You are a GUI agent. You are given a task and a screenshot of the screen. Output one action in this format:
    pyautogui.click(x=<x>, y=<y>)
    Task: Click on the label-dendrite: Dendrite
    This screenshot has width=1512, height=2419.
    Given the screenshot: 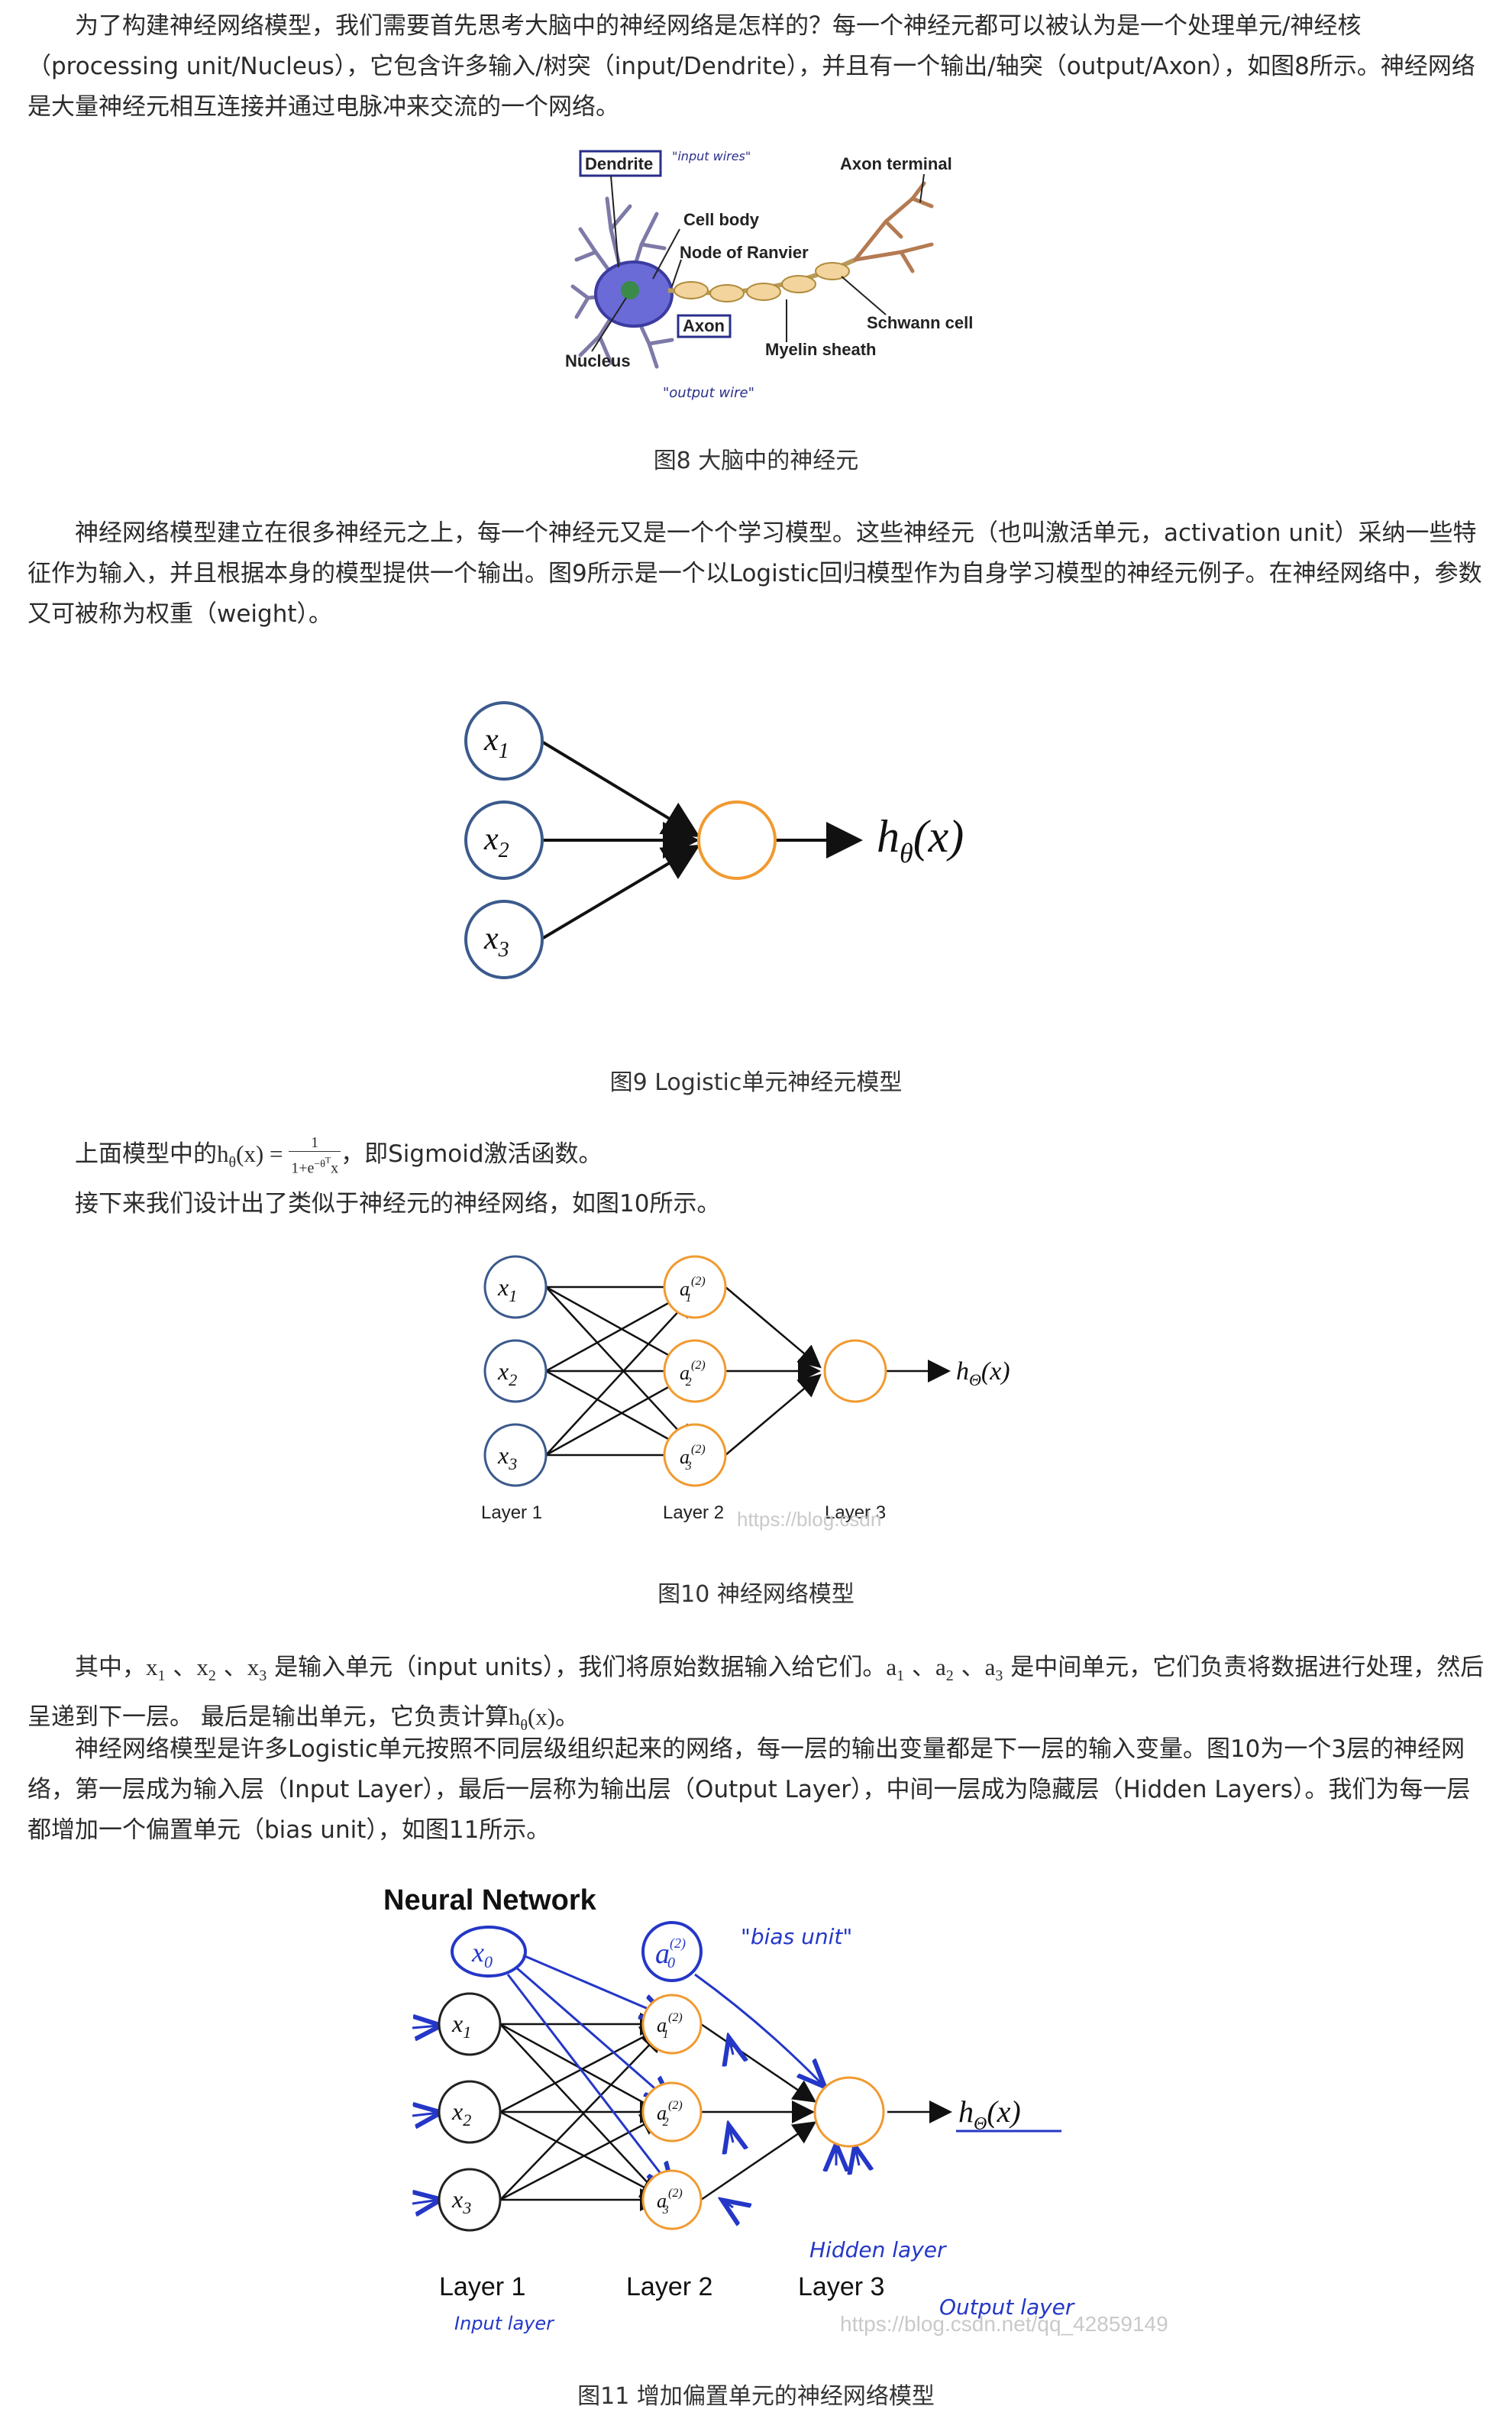 What is the action you would take?
    pyautogui.click(x=619, y=163)
    